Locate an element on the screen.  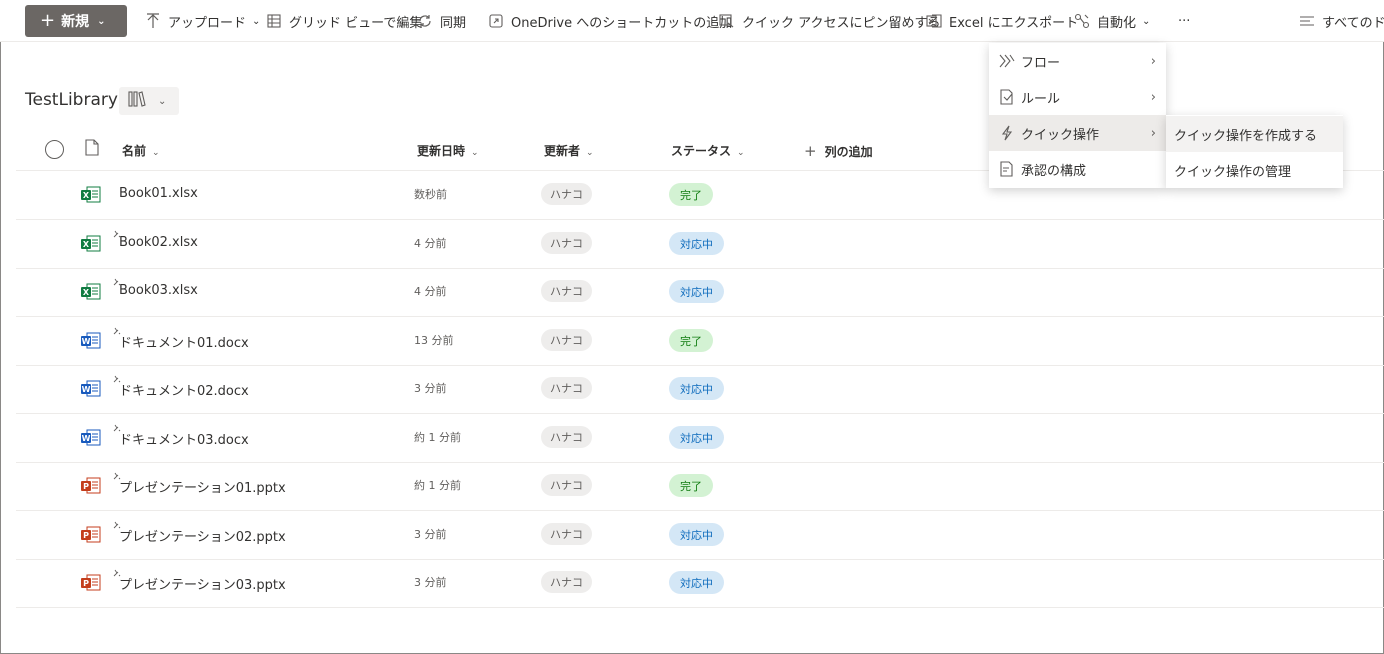
file-name: Book02.xlsx is located at coordinates (158, 242).